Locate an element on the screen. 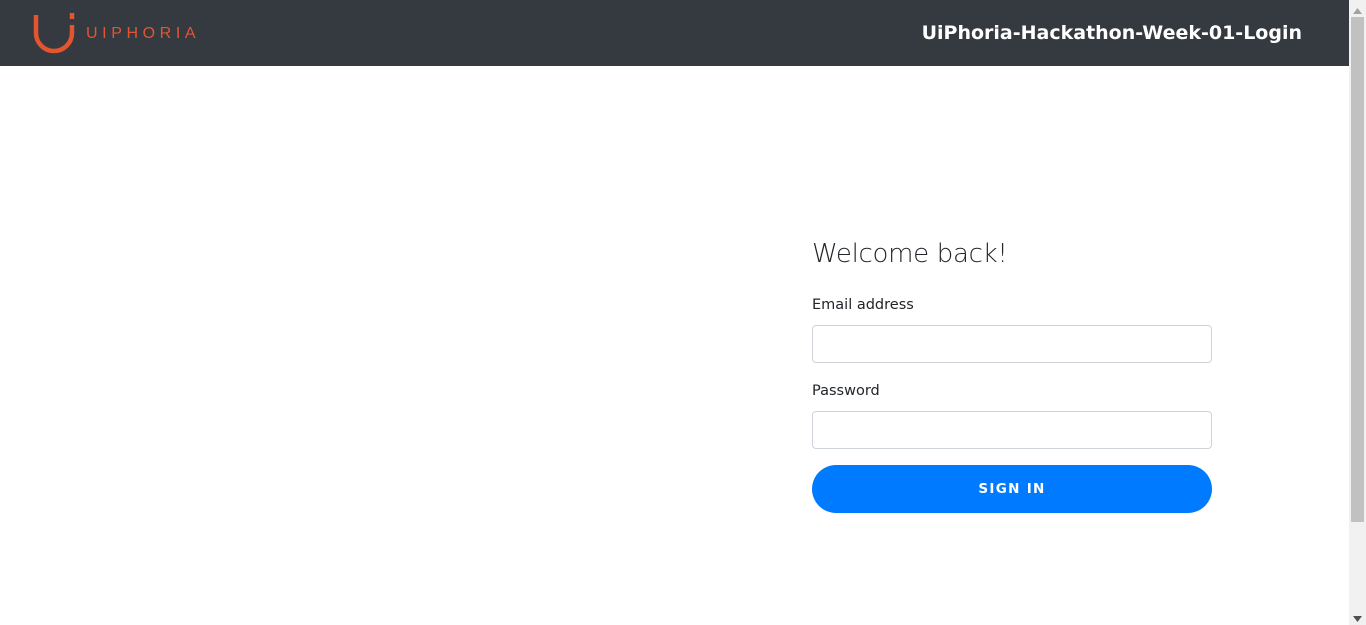 Image resolution: width=1366 pixels, height=625 pixels. password-field is located at coordinates (1012, 430).